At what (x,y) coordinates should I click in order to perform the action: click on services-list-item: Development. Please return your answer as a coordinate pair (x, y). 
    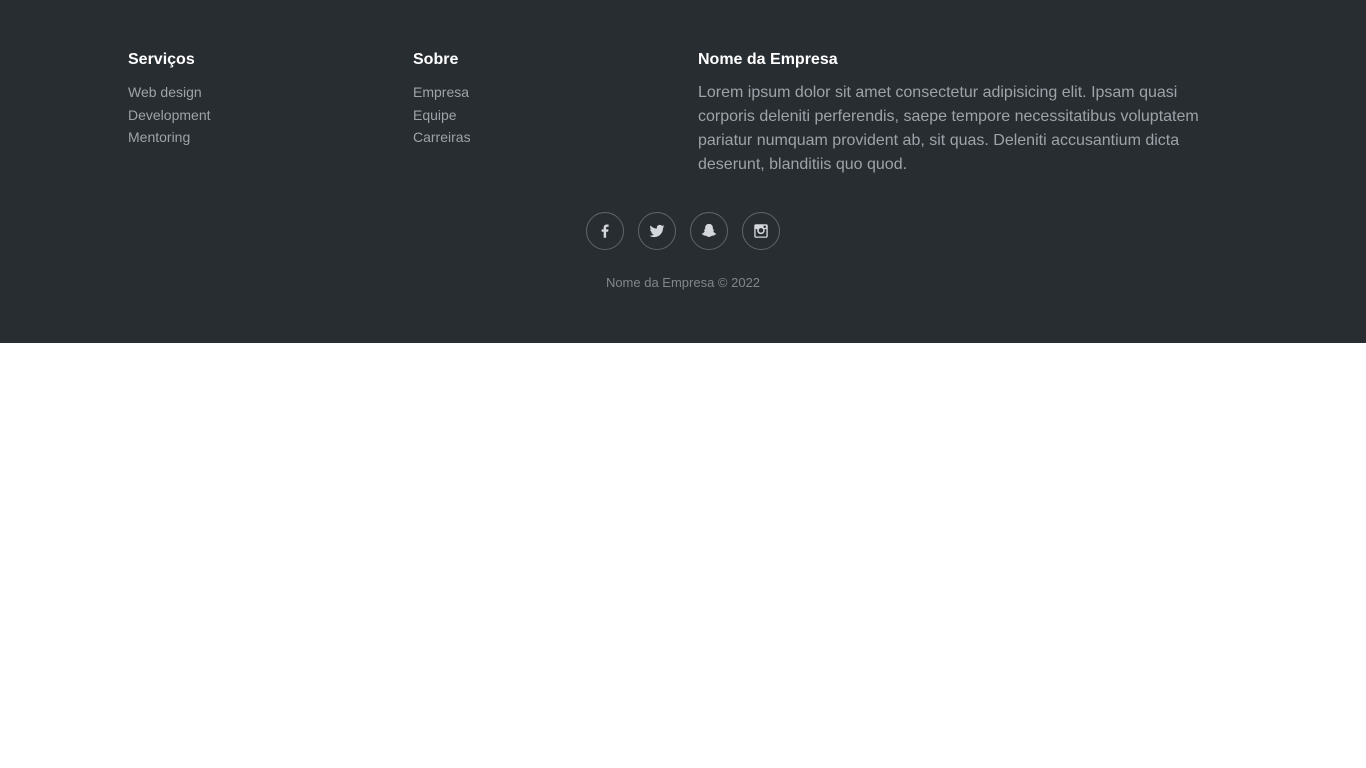
    Looking at the image, I should click on (169, 115).